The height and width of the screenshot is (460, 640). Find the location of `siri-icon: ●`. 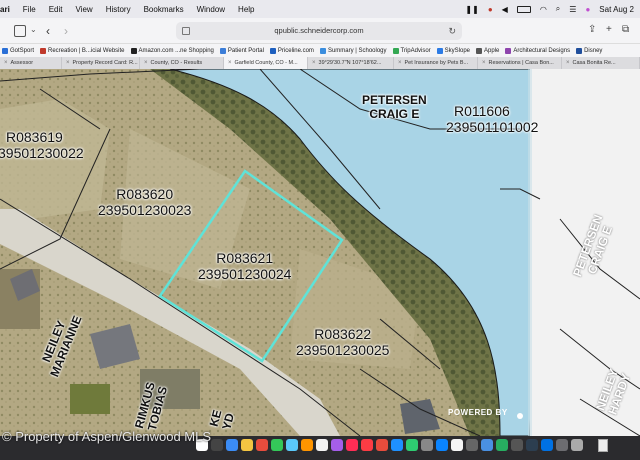

siri-icon: ● is located at coordinates (587, 9).